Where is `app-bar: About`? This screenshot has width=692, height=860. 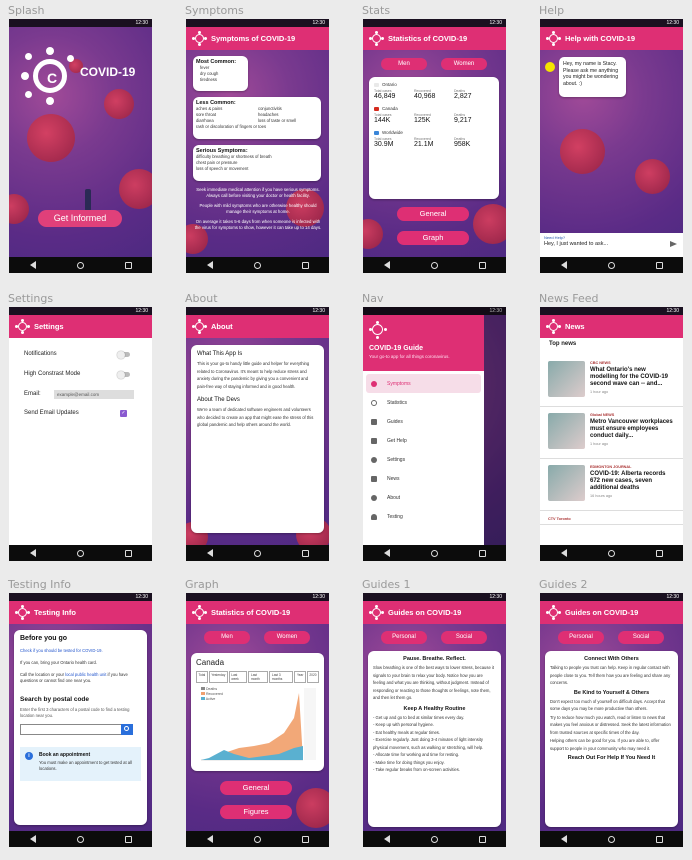 app-bar: About is located at coordinates (257, 326).